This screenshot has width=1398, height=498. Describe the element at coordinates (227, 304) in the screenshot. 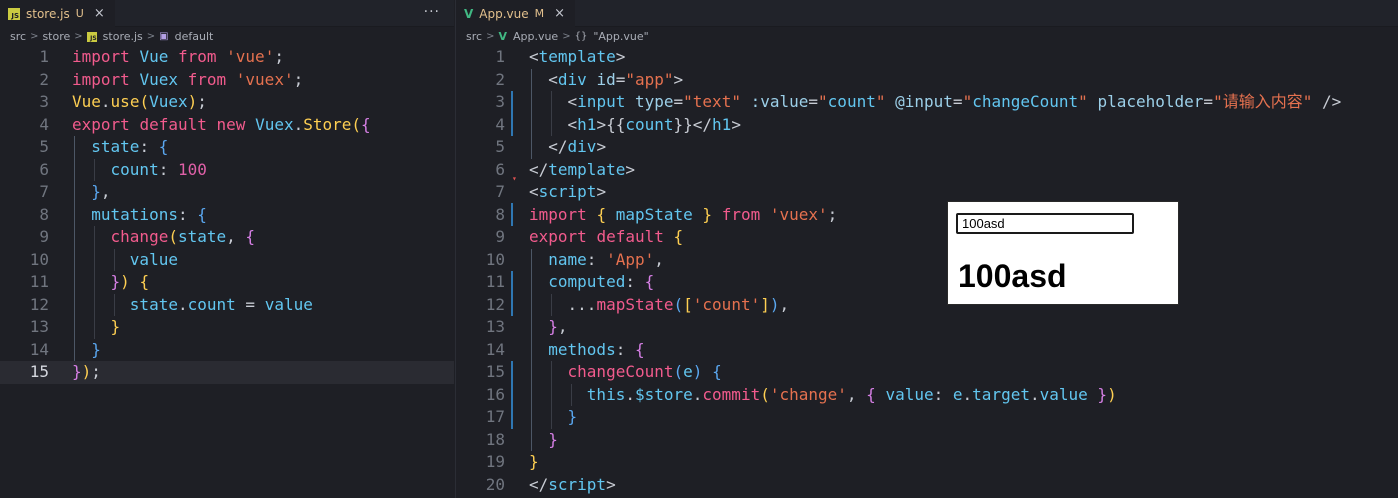

I see `code-line: 12 state.count = value` at that location.